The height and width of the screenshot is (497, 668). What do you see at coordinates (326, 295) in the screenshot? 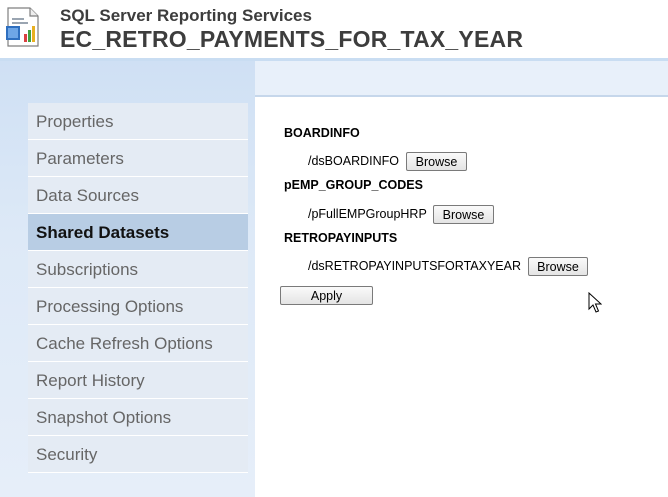
I see `apply-button: Apply` at bounding box center [326, 295].